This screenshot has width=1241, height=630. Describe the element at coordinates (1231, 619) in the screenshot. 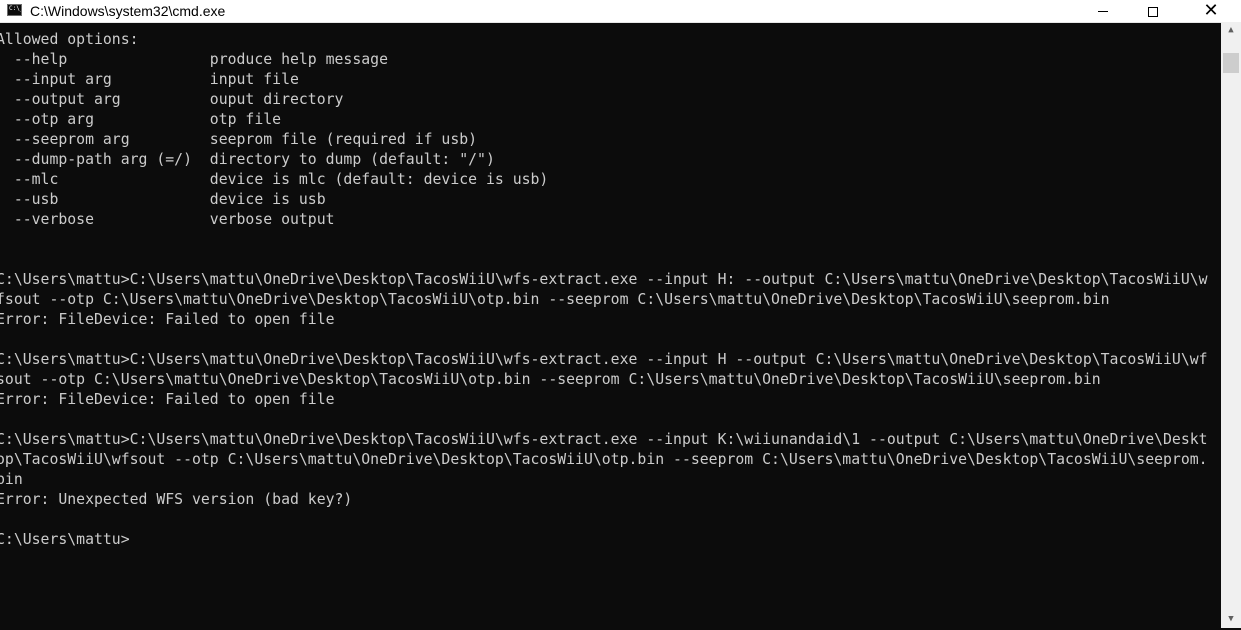

I see `scroll-down-arrow-icon: ▼` at that location.